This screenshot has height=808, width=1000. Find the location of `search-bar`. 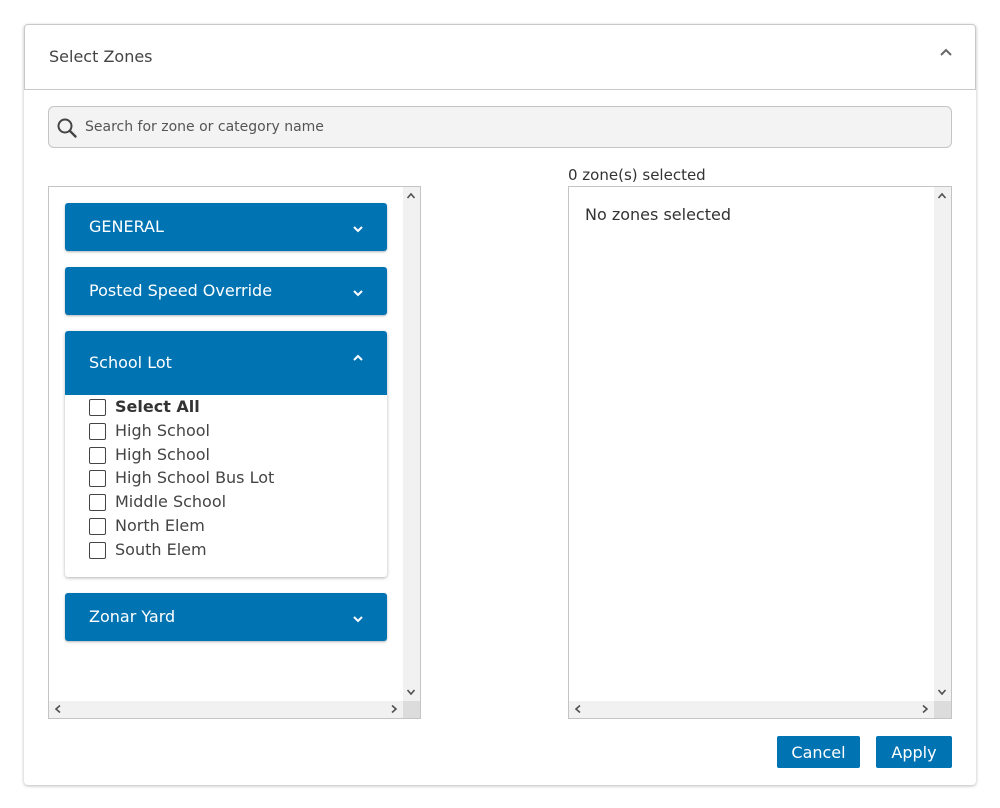

search-bar is located at coordinates (500, 127).